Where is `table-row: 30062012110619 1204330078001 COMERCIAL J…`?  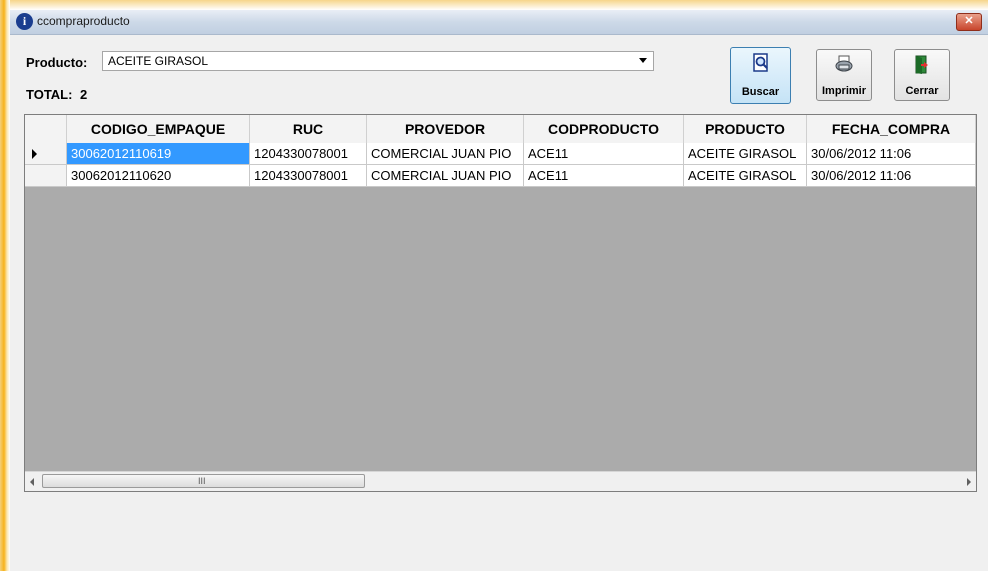 table-row: 30062012110619 1204330078001 COMERCIAL J… is located at coordinates (500, 154).